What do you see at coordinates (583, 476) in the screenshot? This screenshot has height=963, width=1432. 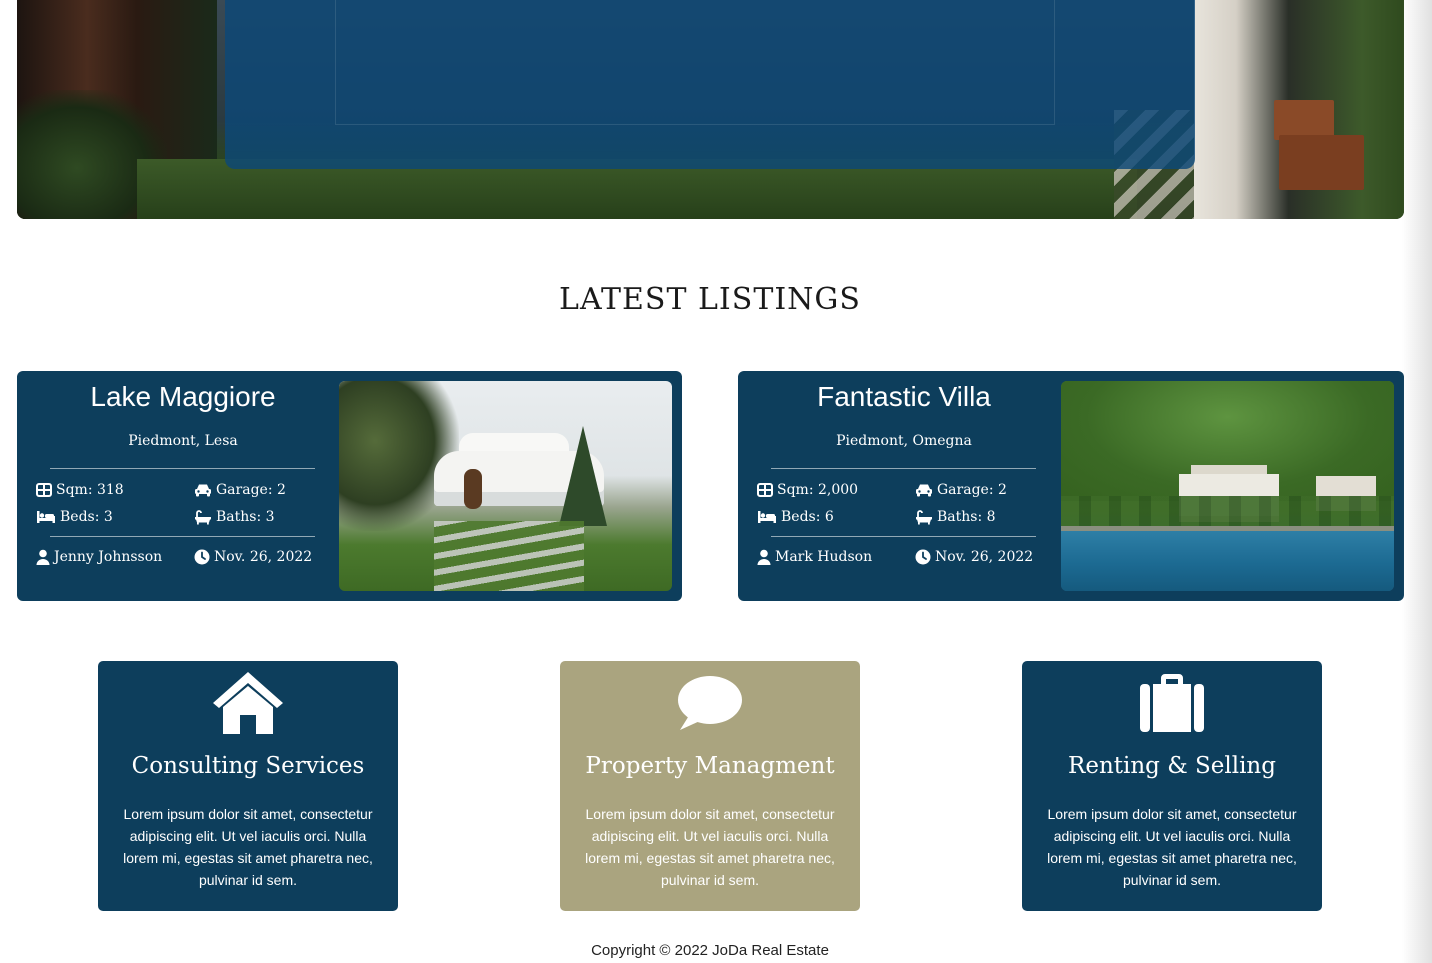 I see `photo-pine` at bounding box center [583, 476].